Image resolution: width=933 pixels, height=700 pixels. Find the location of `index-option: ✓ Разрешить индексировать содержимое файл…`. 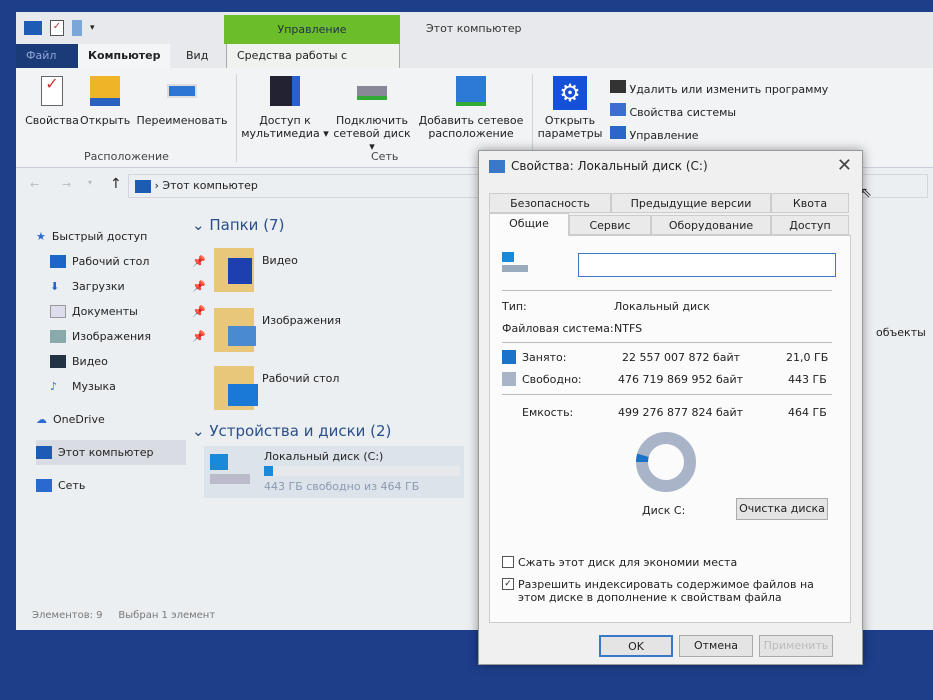

index-option: ✓ Разрешить индексировать содержимое файл… is located at coordinates (662, 591).